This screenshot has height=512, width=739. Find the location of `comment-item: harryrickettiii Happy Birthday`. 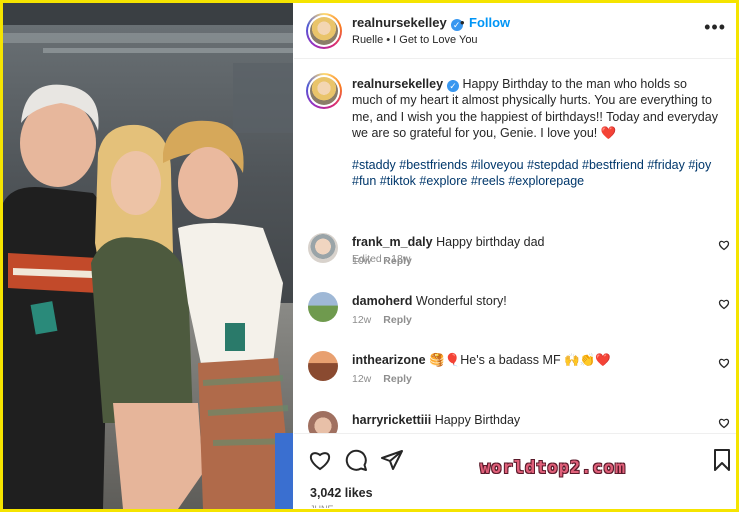

comment-item: harryrickettiii Happy Birthday is located at coordinates (515, 422).